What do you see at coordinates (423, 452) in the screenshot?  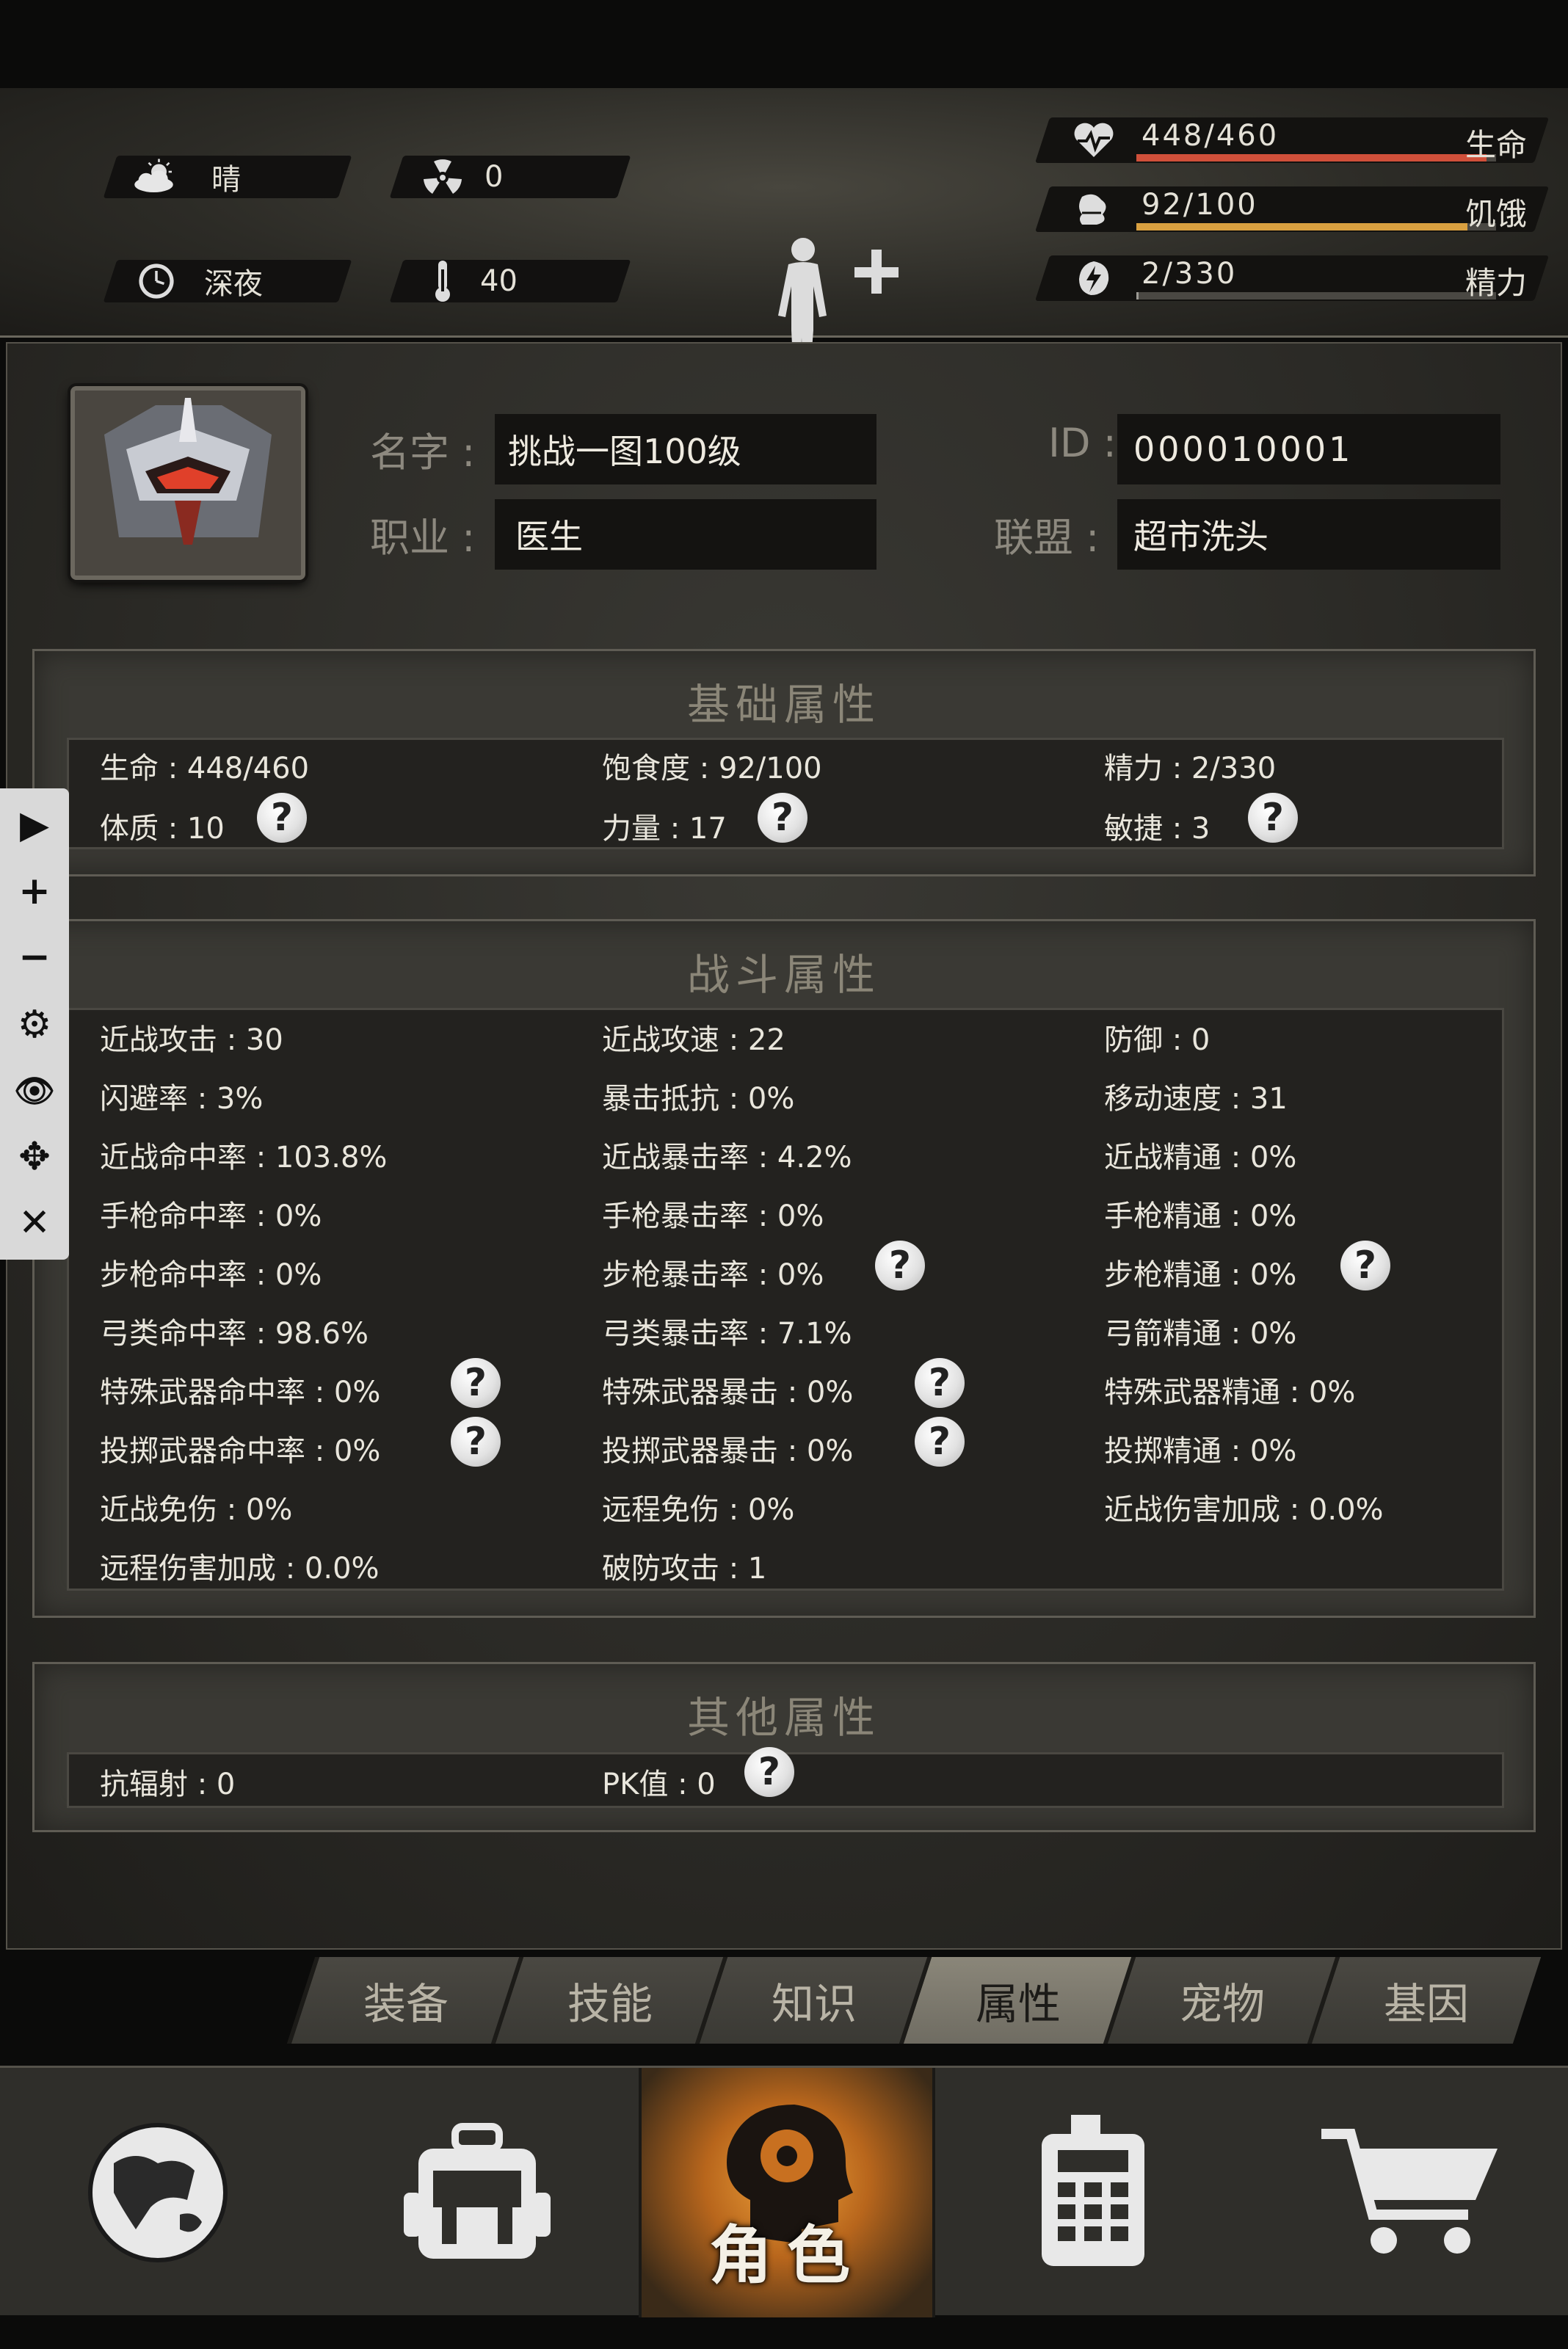 I see `name-label: 名字 :` at bounding box center [423, 452].